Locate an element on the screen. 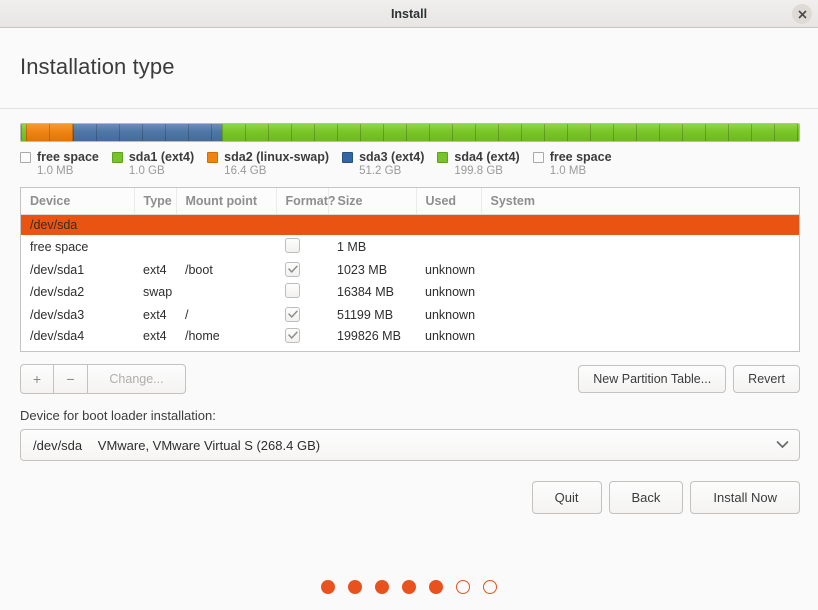 The width and height of the screenshot is (818, 610). disk-device-label: /dev/sda is located at coordinates (410, 224).